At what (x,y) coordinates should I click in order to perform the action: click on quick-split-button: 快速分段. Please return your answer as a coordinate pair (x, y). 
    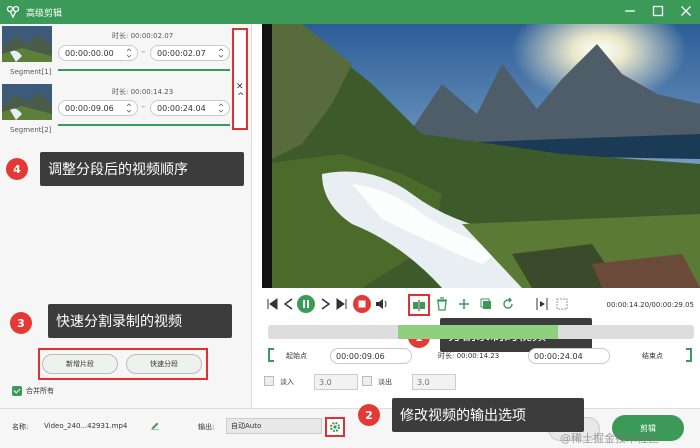
    Looking at the image, I should click on (164, 364).